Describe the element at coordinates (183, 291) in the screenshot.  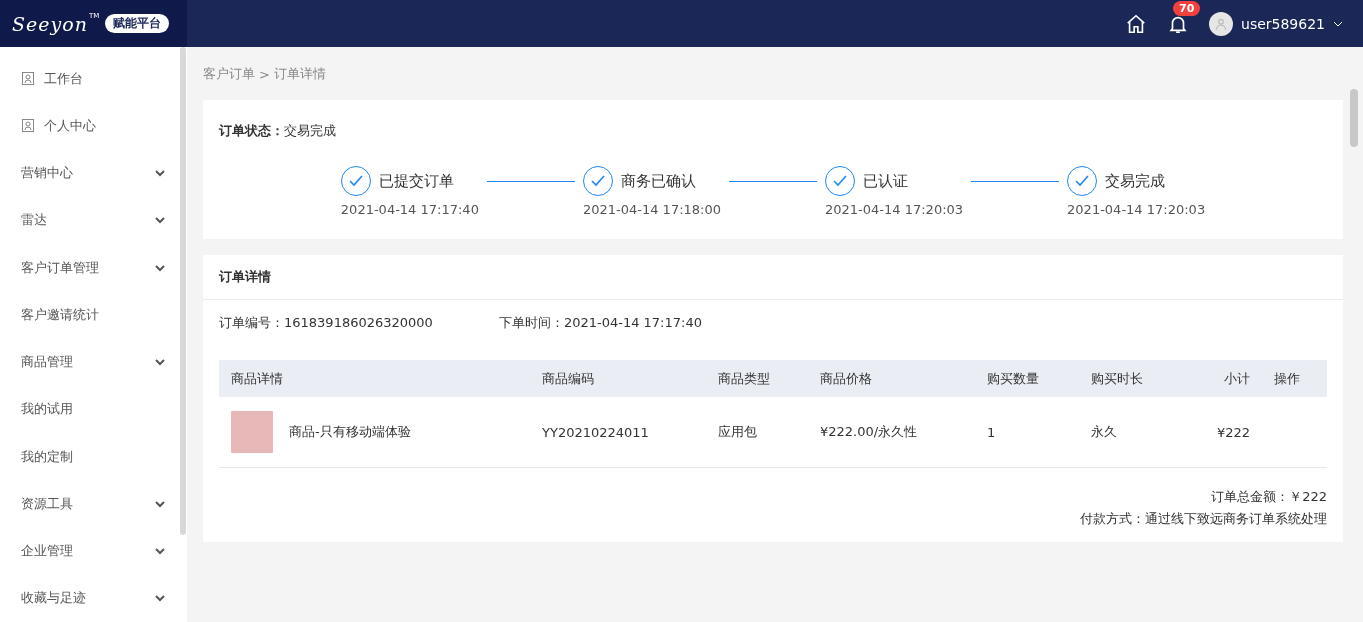
I see `sidebar-scrollbar` at that location.